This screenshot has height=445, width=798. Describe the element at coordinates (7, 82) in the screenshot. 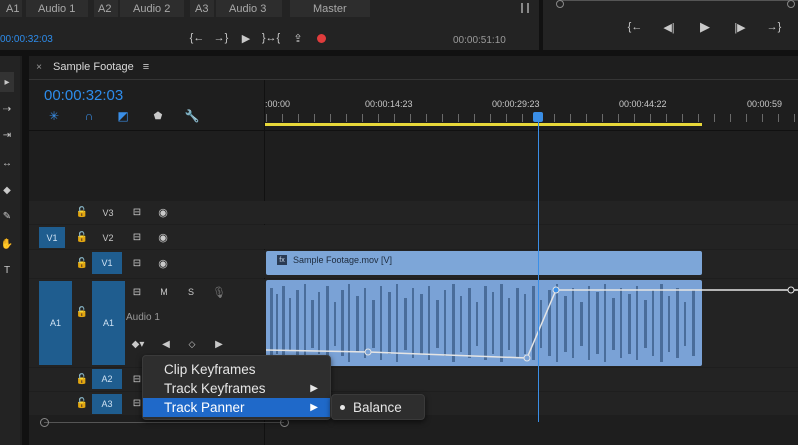

I see `selection-tool-icon: ▸` at that location.